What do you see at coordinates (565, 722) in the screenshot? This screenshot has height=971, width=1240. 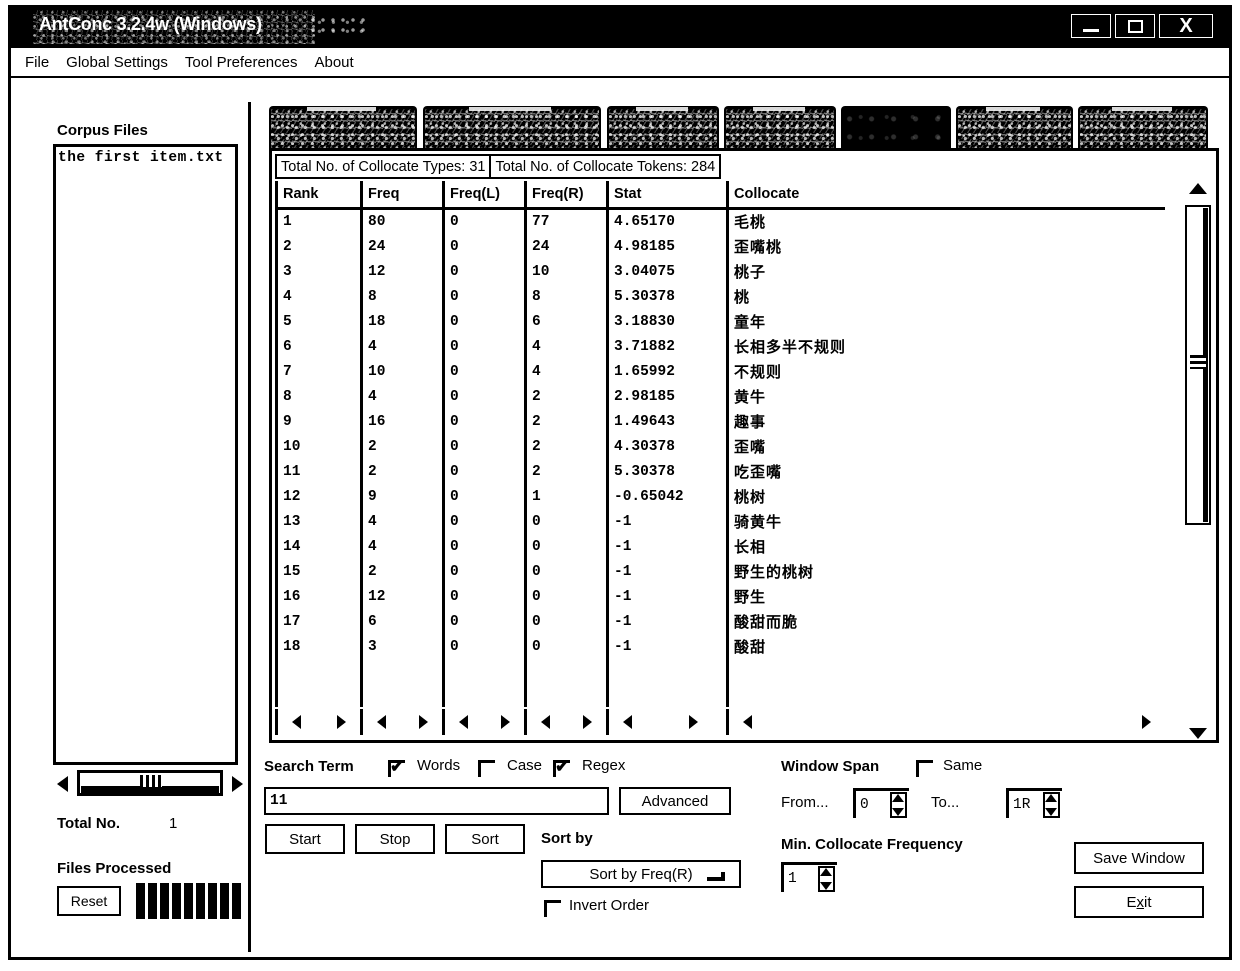 I see `column-scrollbar-freq-r` at bounding box center [565, 722].